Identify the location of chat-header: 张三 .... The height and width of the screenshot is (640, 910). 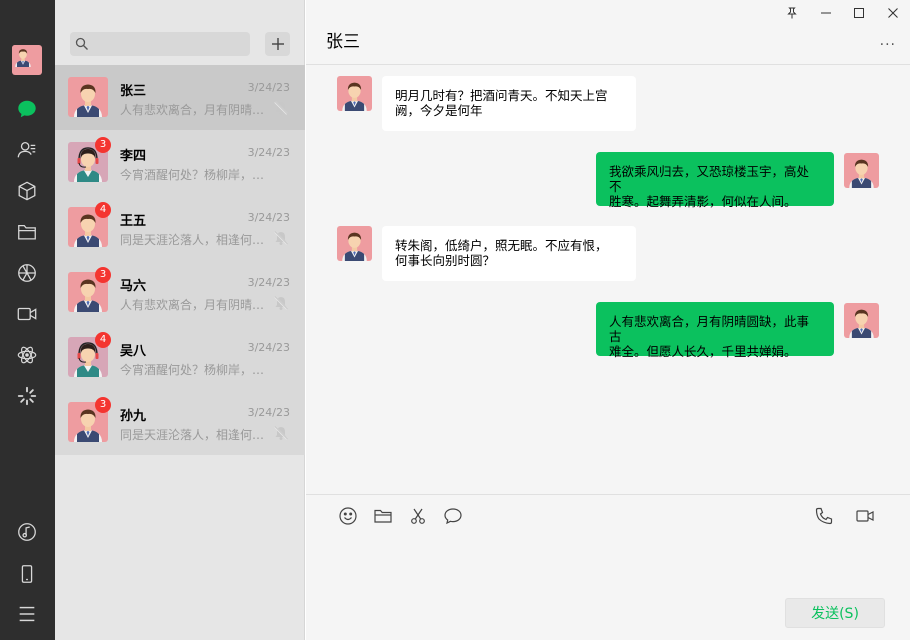
(608, 32).